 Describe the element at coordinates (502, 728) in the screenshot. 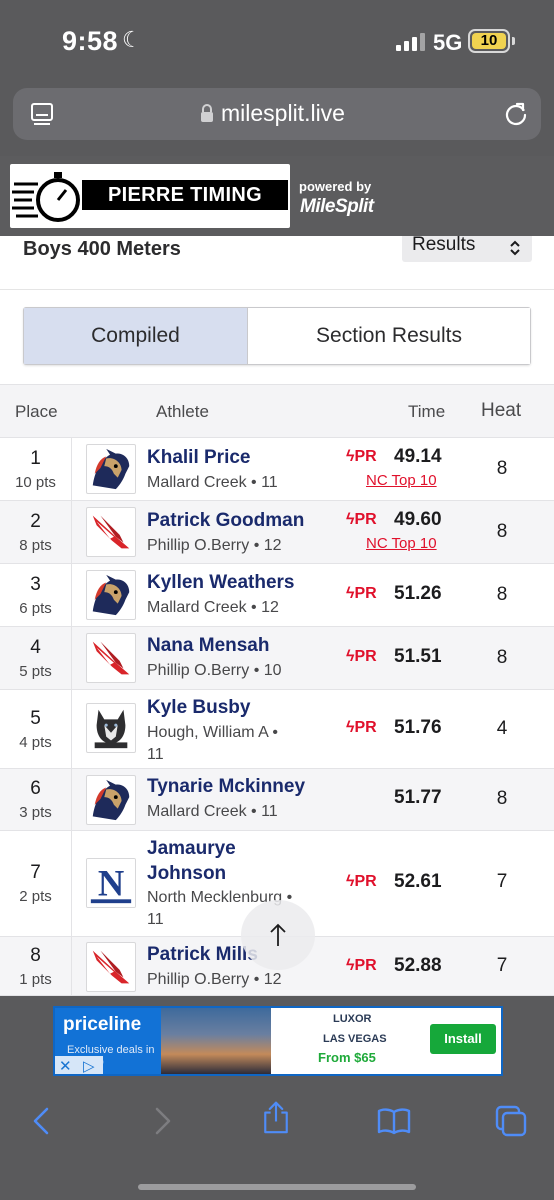

I see `heat-number: 4` at that location.